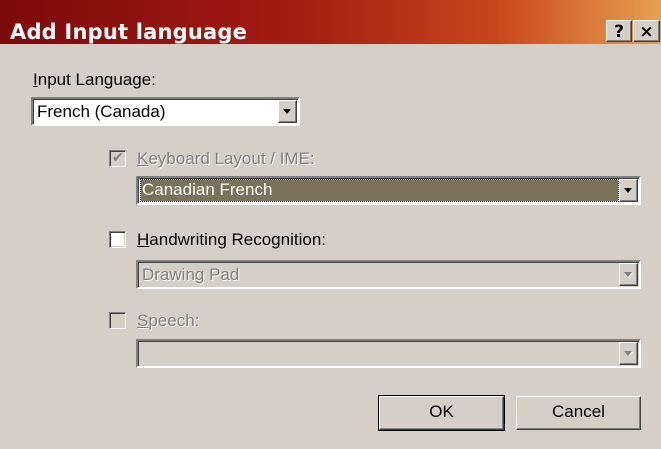  What do you see at coordinates (330, 22) in the screenshot?
I see `title-bar: Add Input language ? ×` at bounding box center [330, 22].